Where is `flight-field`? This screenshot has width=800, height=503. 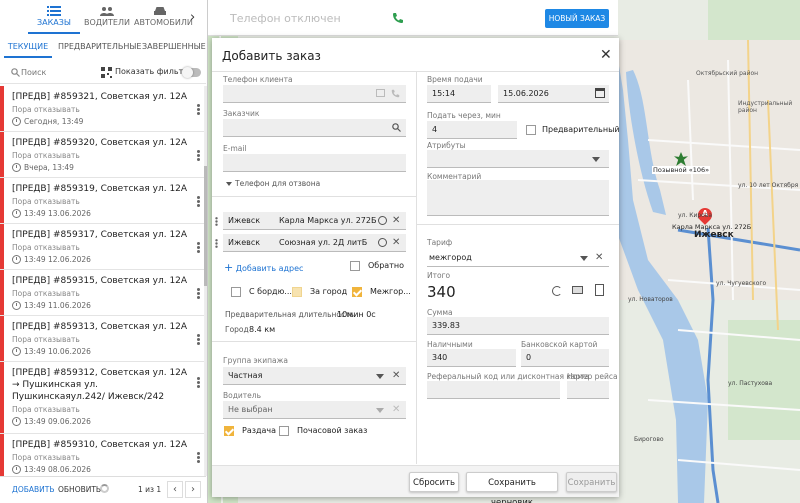
flight-field is located at coordinates (588, 390).